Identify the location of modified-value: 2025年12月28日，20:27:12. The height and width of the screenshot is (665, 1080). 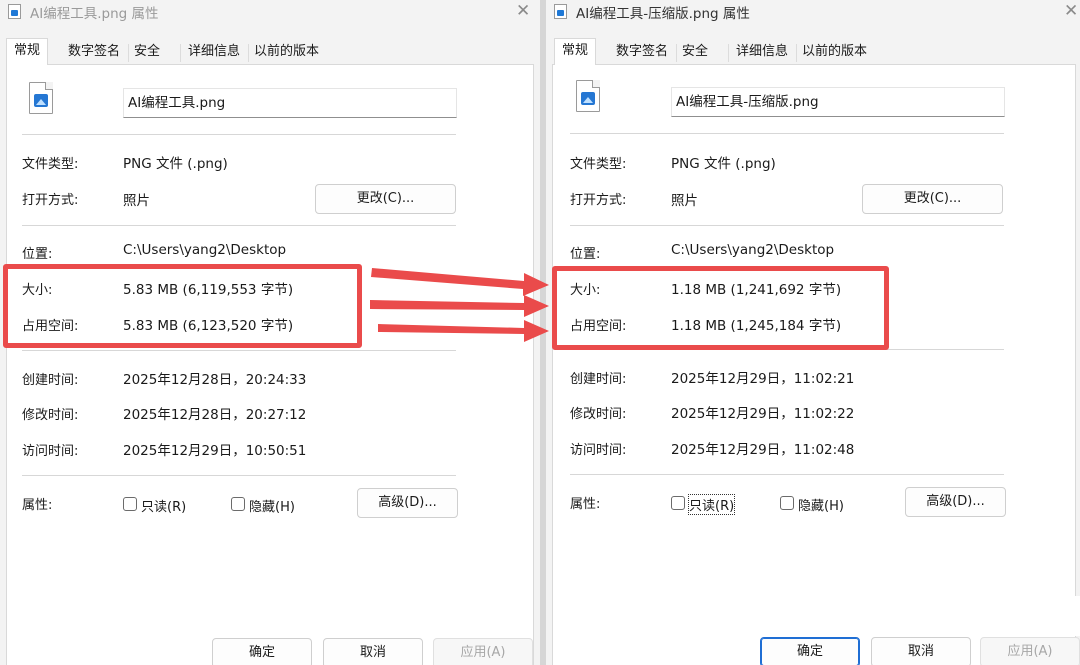
(215, 415).